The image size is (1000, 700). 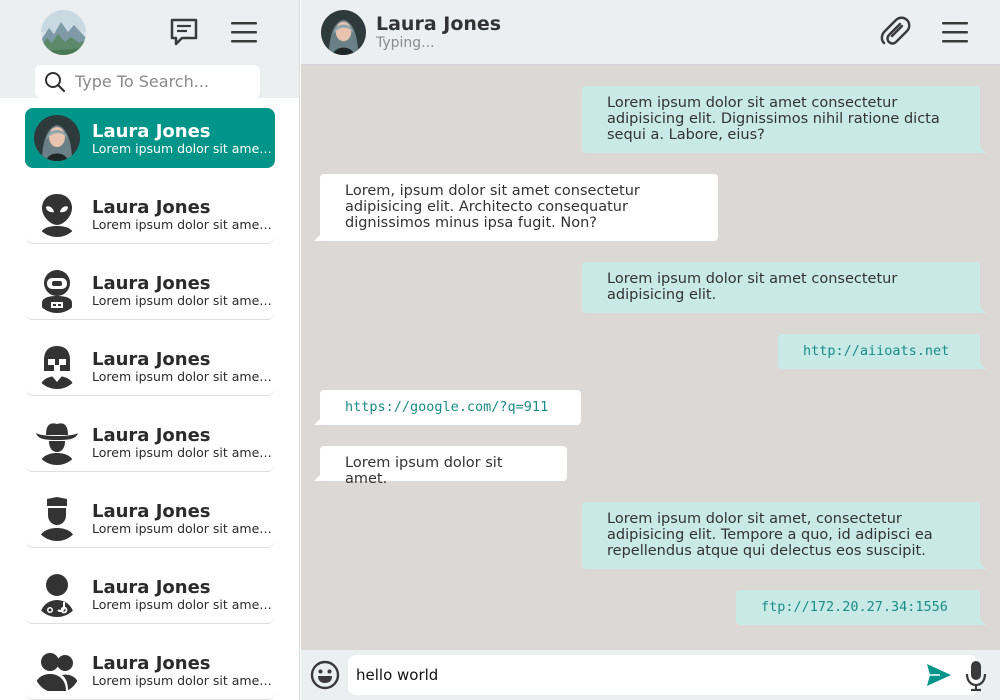 What do you see at coordinates (165, 81) in the screenshot?
I see `search-input` at bounding box center [165, 81].